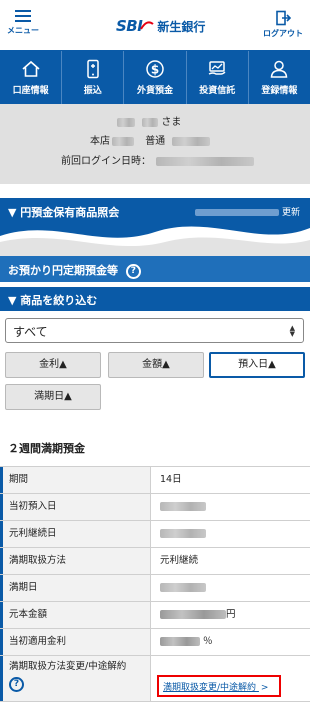 This screenshot has height=706, width=320. Describe the element at coordinates (75, 561) in the screenshot. I see `row-key: 満期取扱方法` at that location.